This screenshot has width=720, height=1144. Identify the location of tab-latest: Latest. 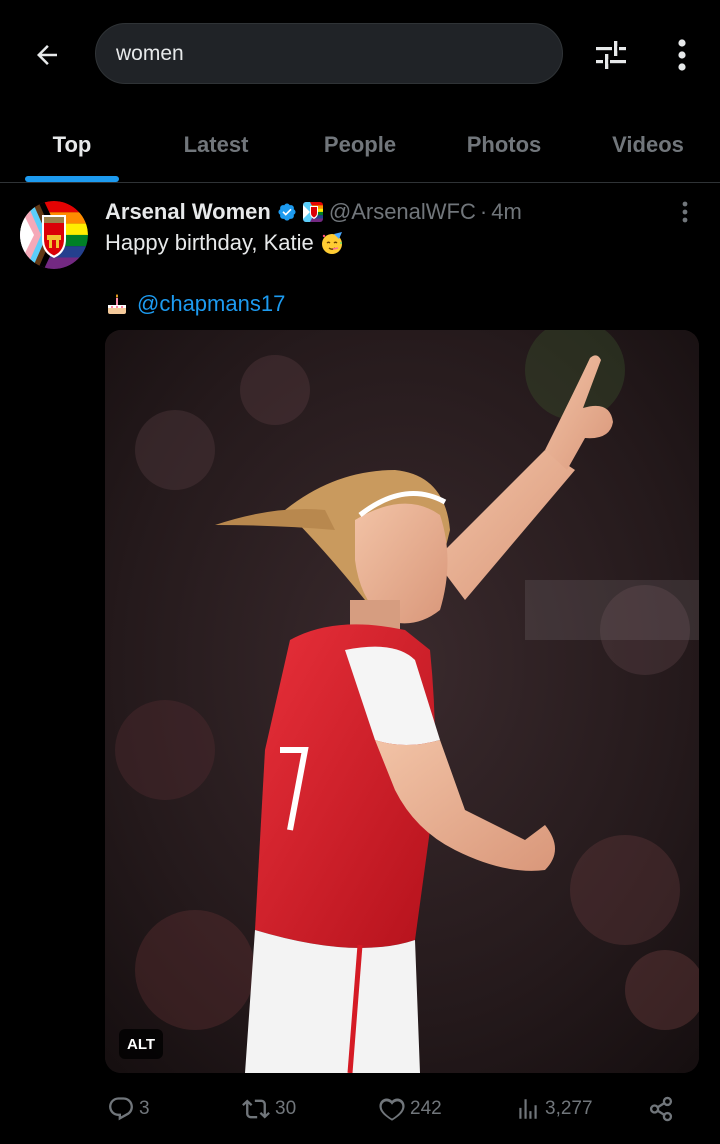
(216, 145).